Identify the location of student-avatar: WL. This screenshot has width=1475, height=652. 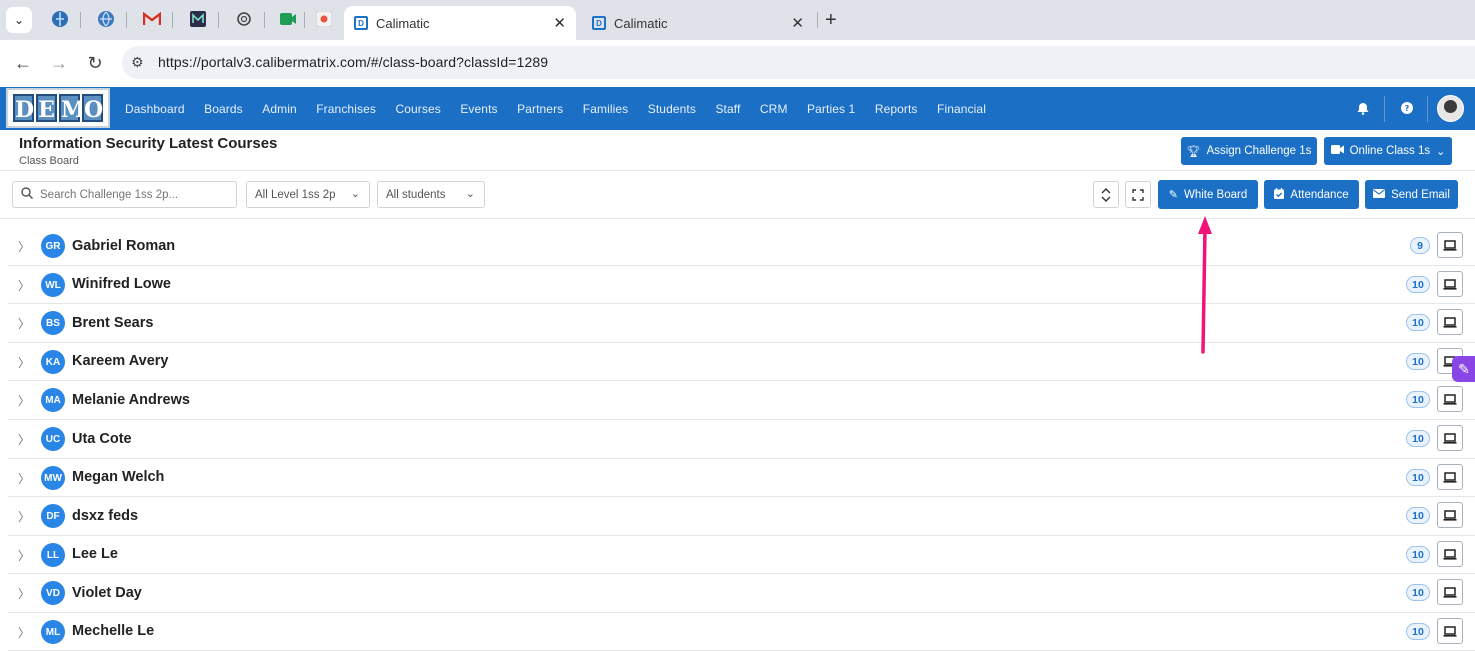
(53, 285).